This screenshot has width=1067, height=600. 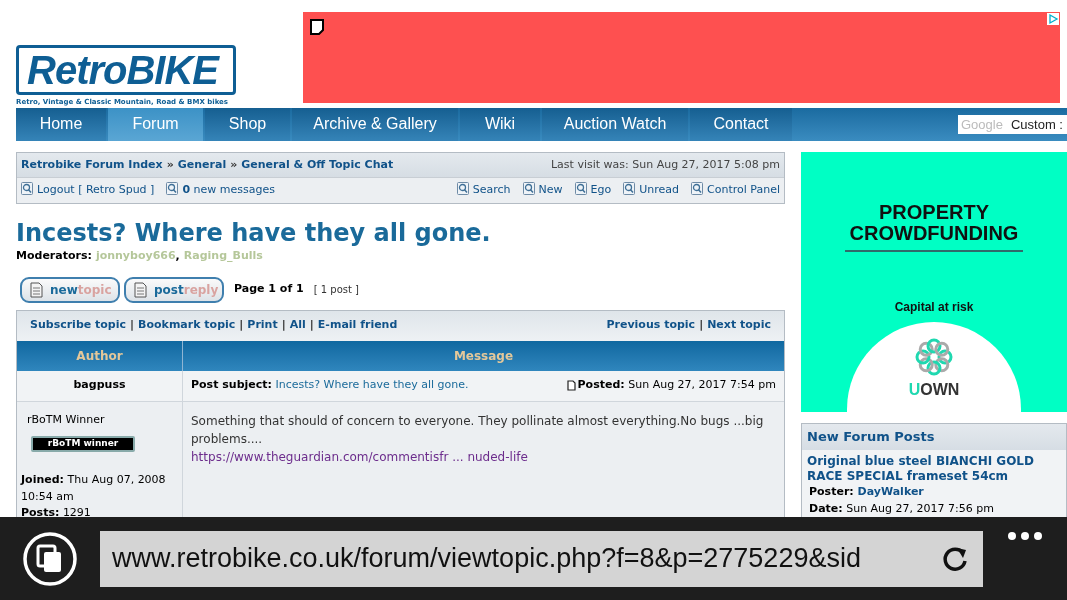 What do you see at coordinates (486, 559) in the screenshot?
I see `url-text: www.retrobike.co.uk/forum/viewtopic.php?f=8&p=2775229&sid` at bounding box center [486, 559].